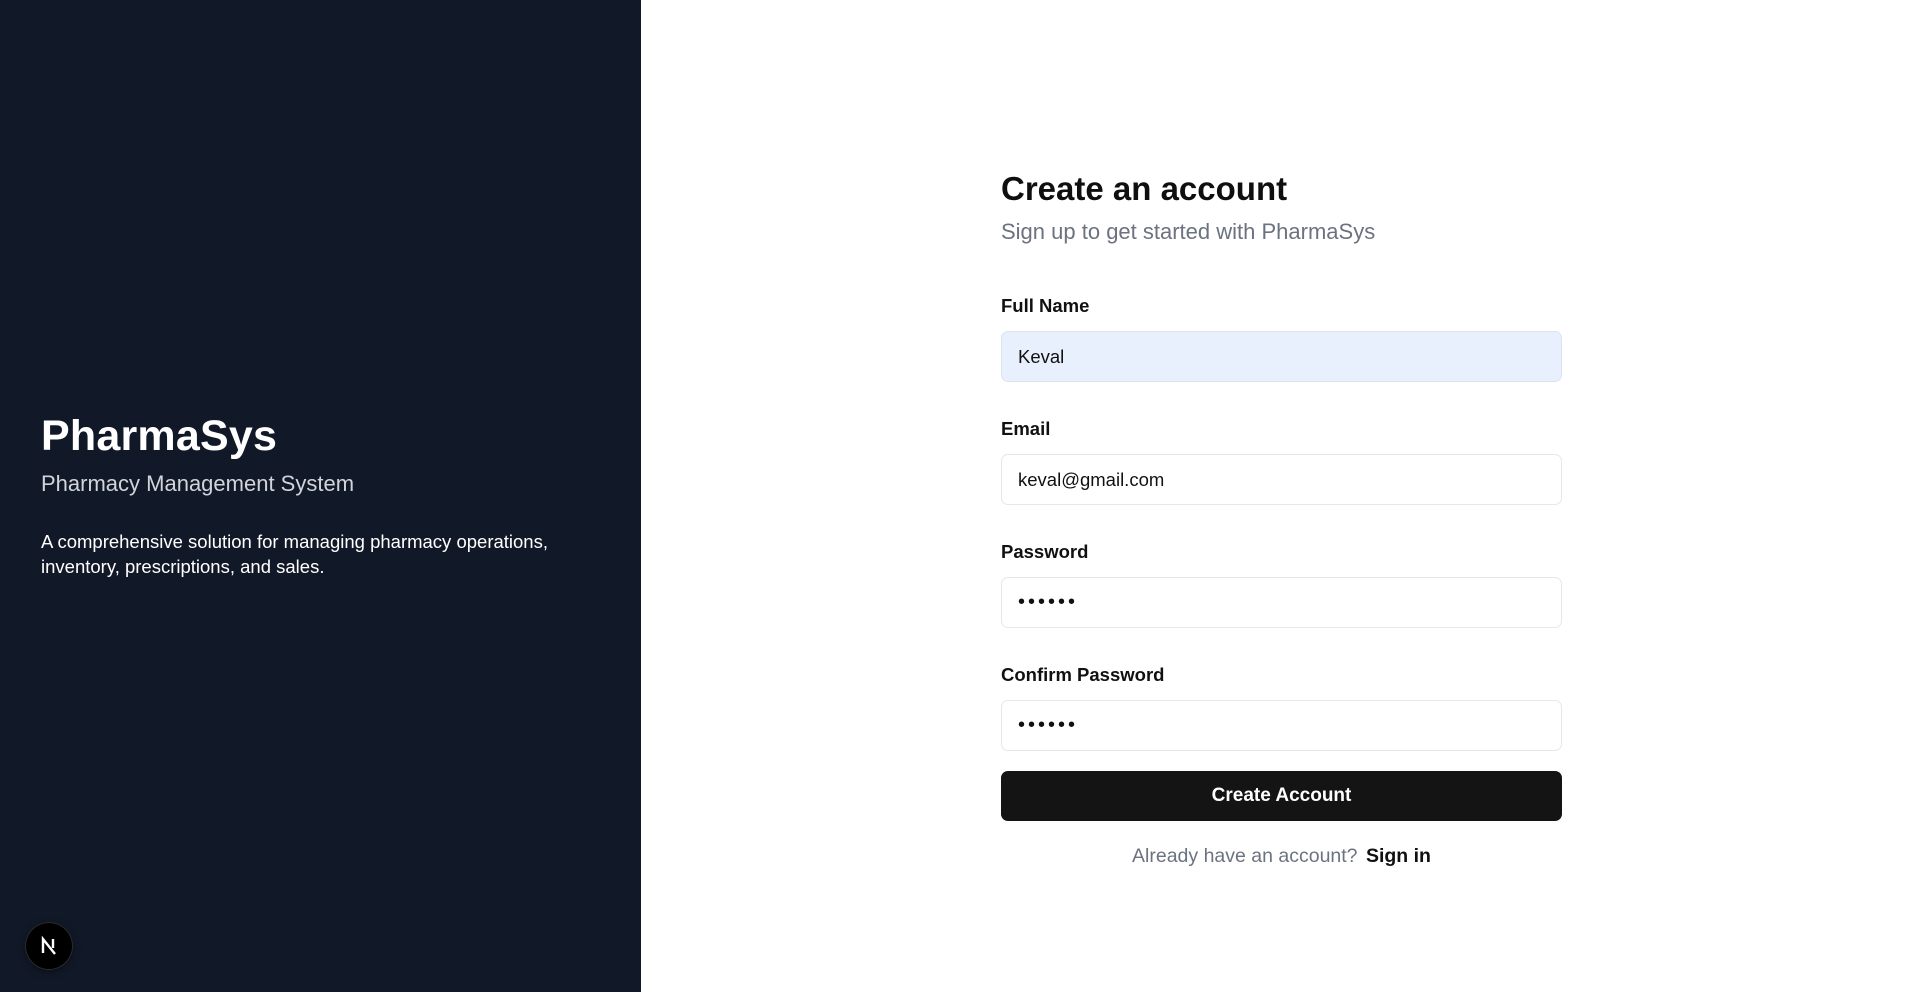  I want to click on full-name-field-group: Full Name, so click(1281, 338).